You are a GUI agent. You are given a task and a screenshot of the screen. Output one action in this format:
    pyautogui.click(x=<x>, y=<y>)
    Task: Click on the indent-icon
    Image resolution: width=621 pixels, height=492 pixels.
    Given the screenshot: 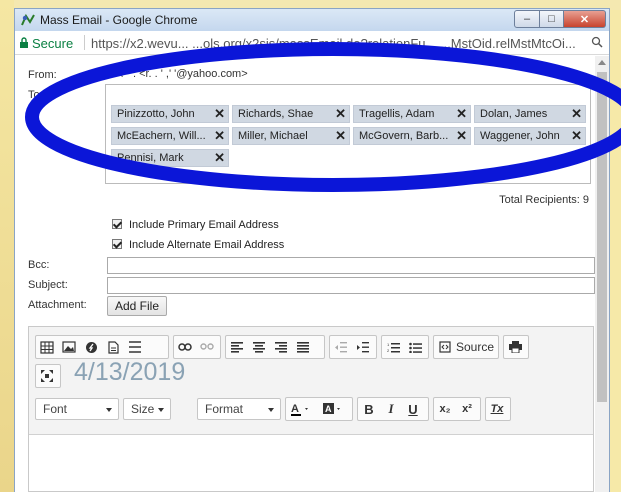 What is the action you would take?
    pyautogui.click(x=363, y=347)
    